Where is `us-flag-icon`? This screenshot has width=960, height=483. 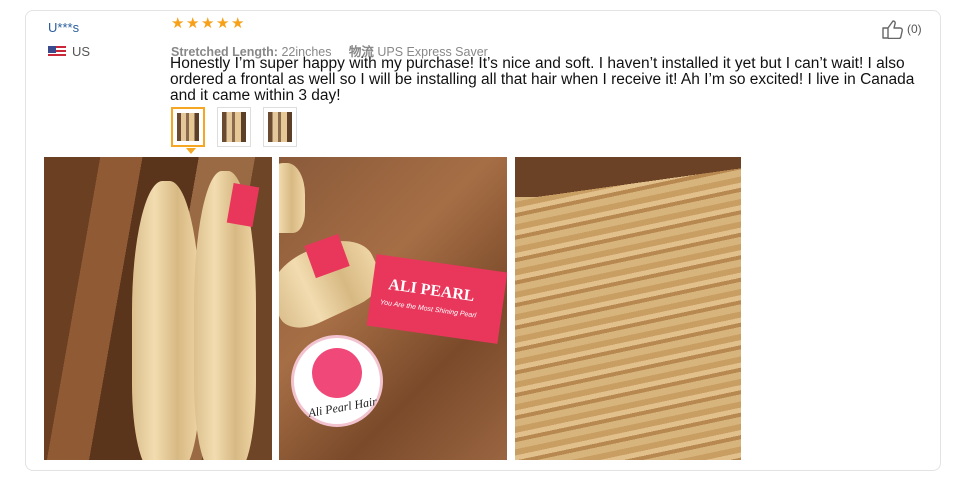 us-flag-icon is located at coordinates (57, 51).